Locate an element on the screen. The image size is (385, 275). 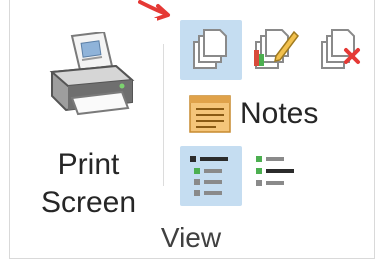
outline-tree-button is located at coordinates (277, 176).